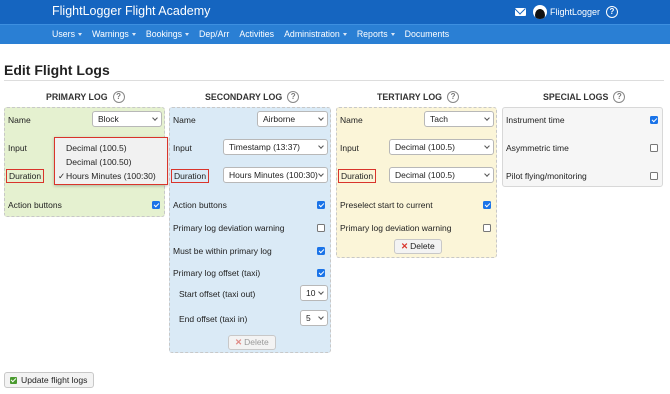 The width and height of the screenshot is (670, 394). I want to click on option-label: Preselect start to current, so click(386, 205).